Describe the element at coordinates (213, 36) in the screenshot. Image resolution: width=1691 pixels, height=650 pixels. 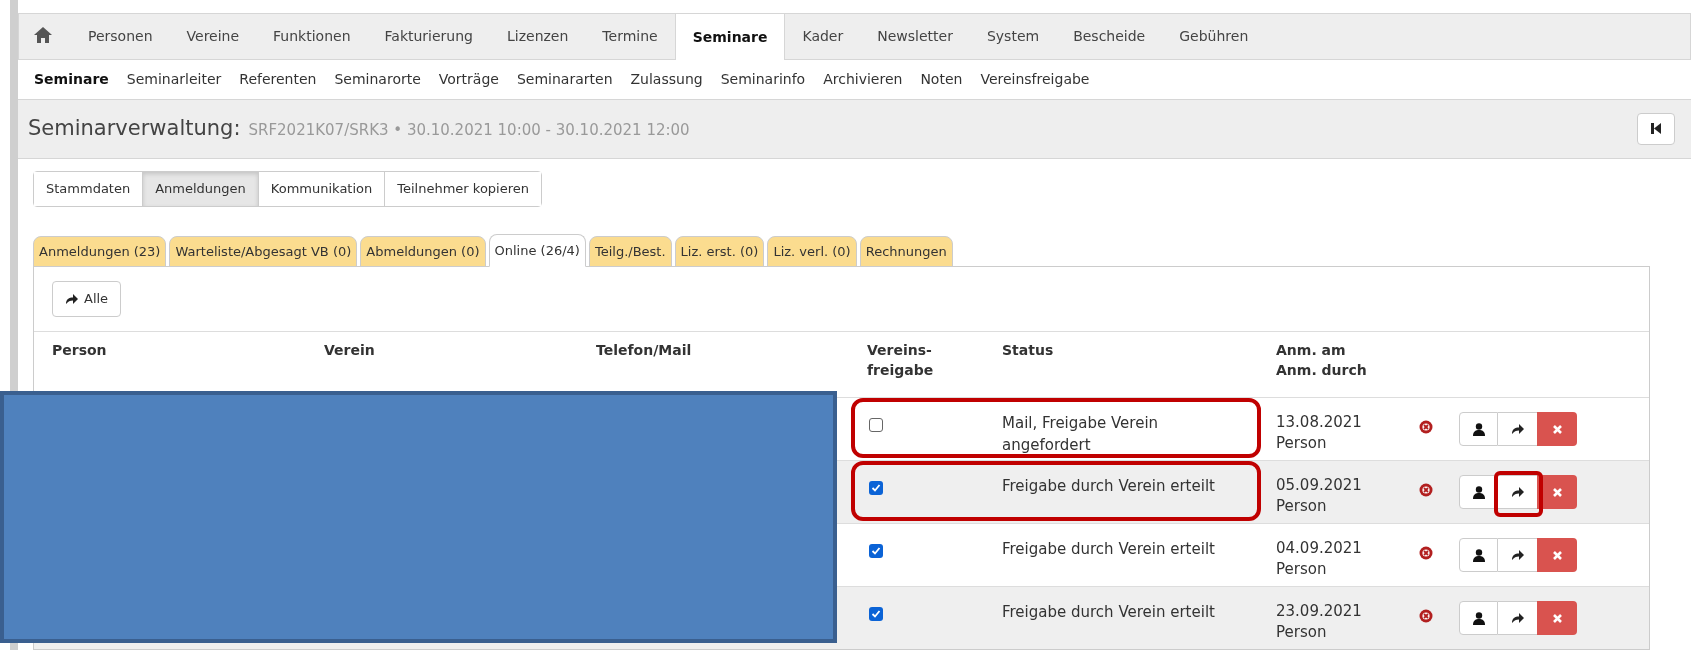
I see `nav-tab: Vereine` at that location.